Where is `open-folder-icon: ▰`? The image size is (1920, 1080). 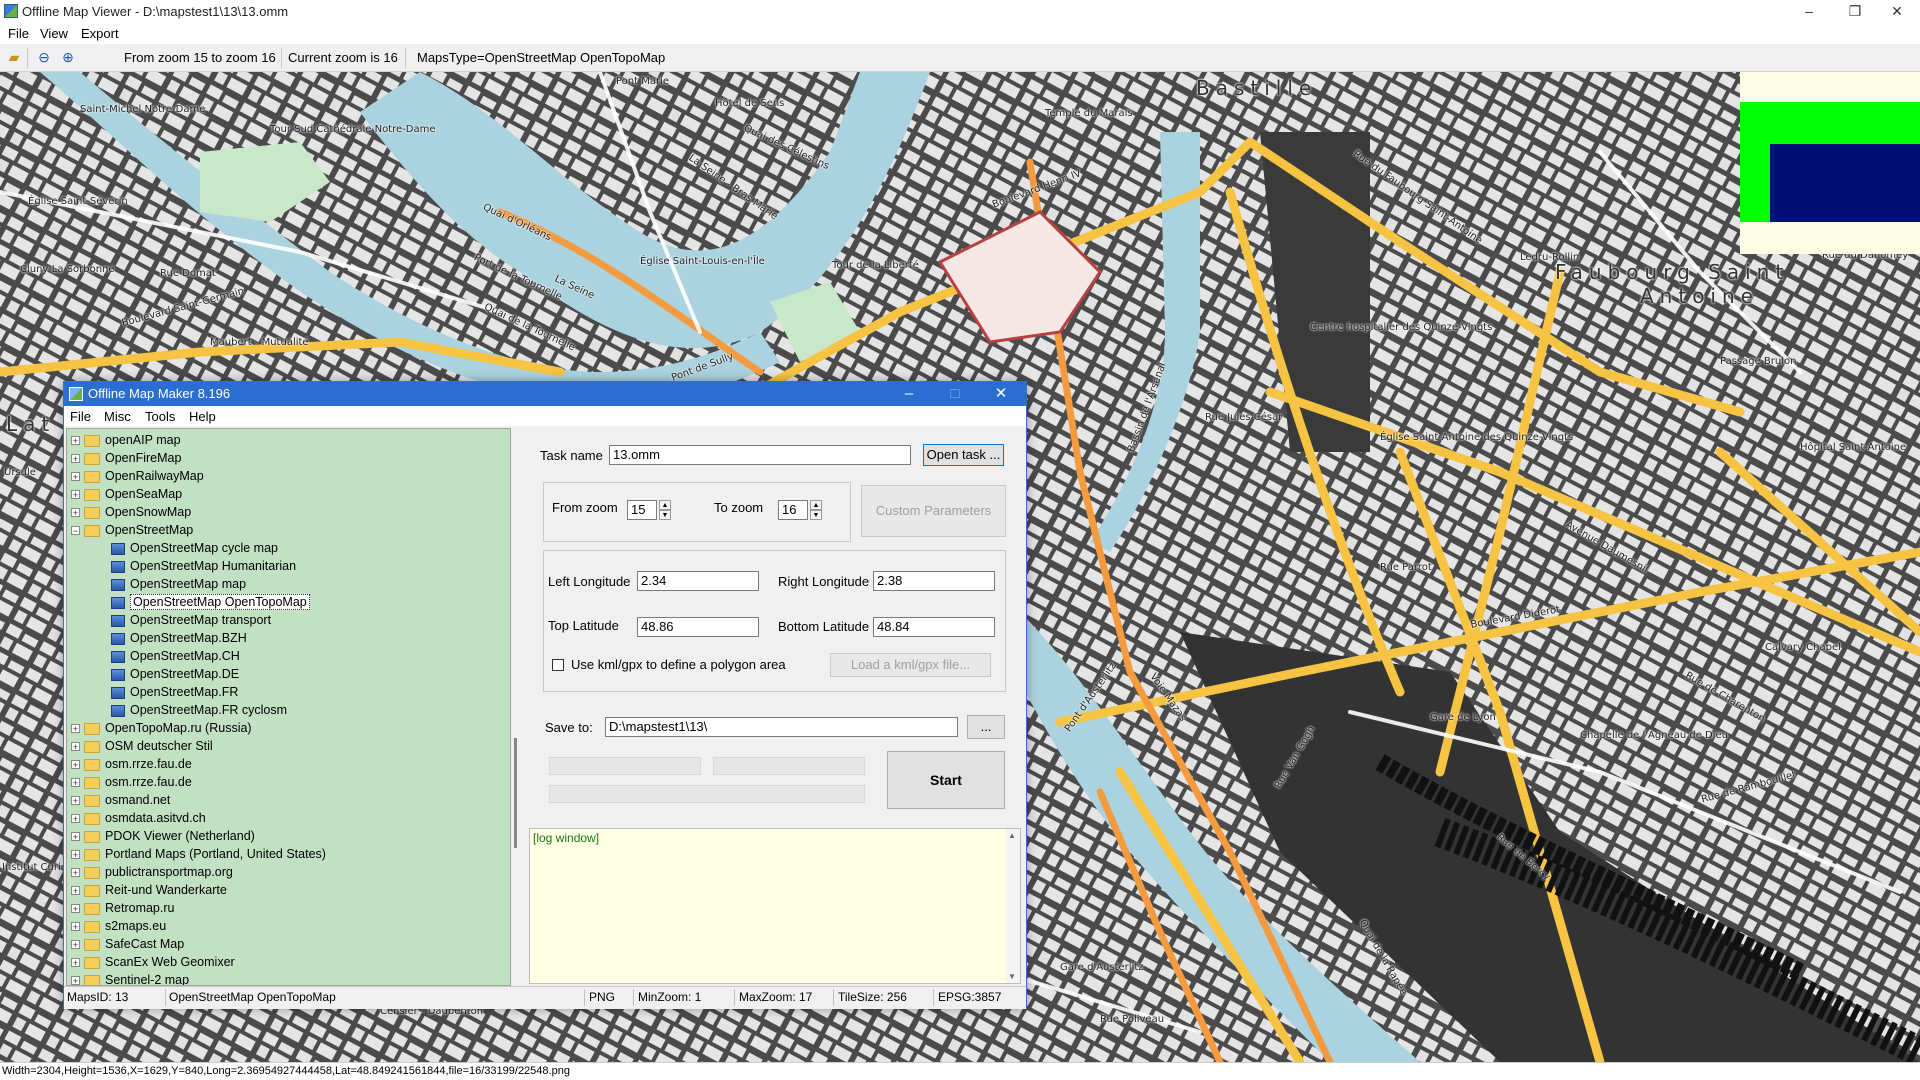
open-folder-icon: ▰ is located at coordinates (14, 57).